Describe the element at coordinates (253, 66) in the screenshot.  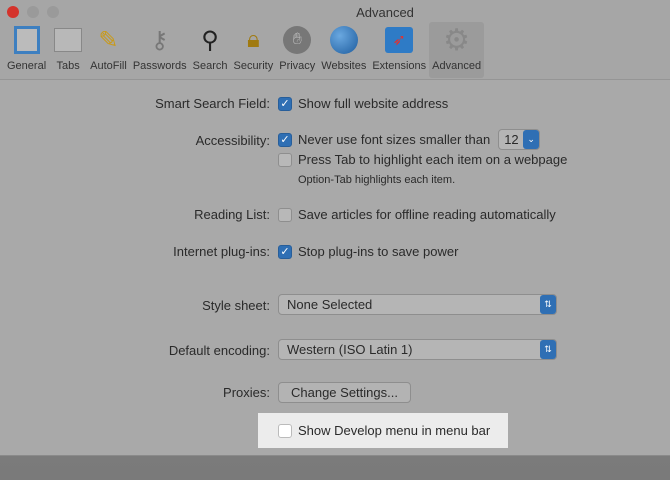
I see `tab-label: Security` at that location.